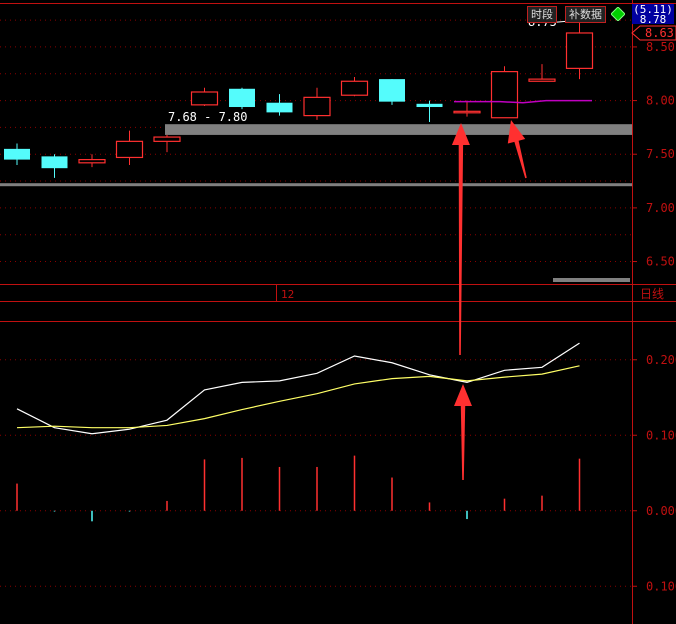 The image size is (676, 624). What do you see at coordinates (287, 294) in the screenshot?
I see `time-axis-label: 12` at bounding box center [287, 294].